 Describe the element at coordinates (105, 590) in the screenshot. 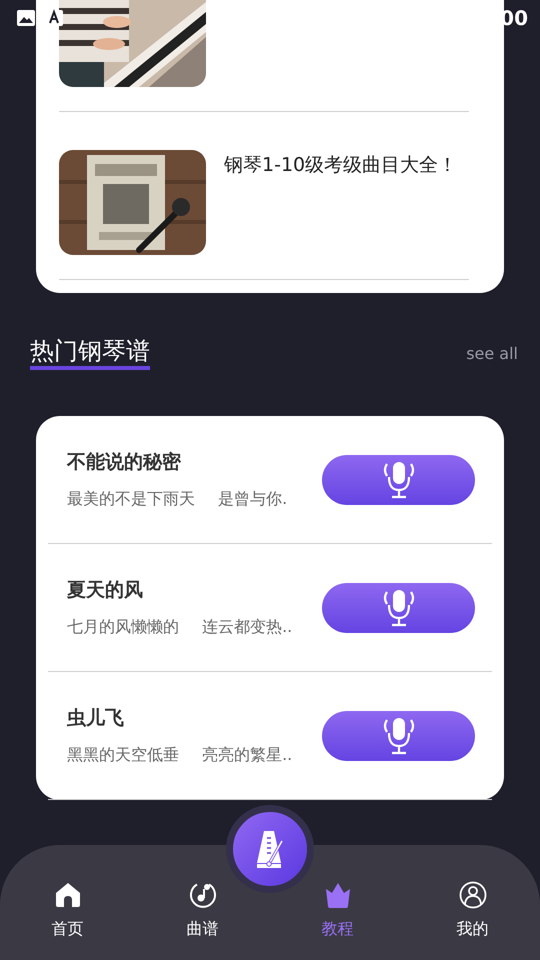

I see `song-title: 夏天的风` at that location.